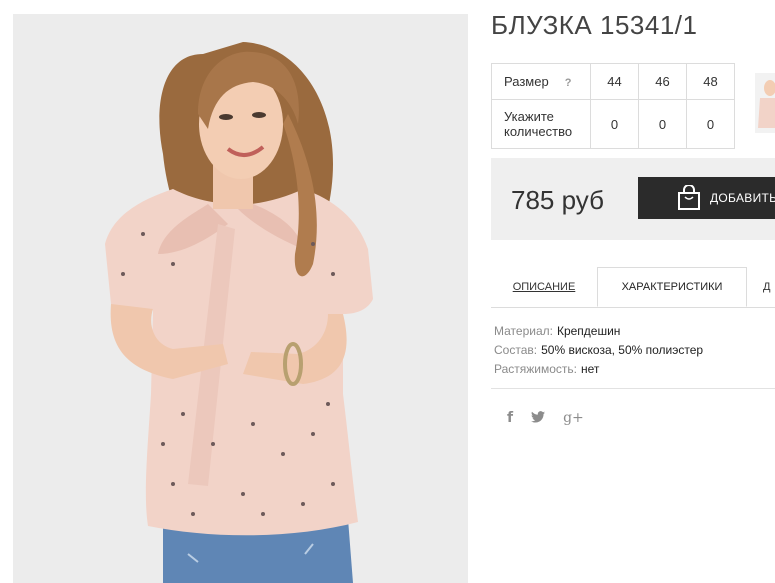 The image size is (775, 583). I want to click on product-thumbnail, so click(765, 103).